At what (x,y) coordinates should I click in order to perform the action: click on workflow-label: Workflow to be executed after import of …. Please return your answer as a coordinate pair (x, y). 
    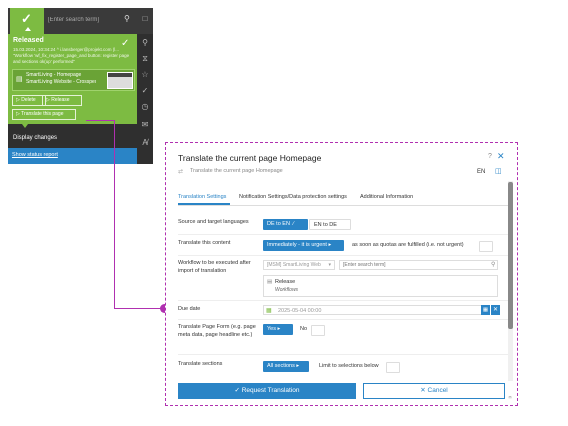
    Looking at the image, I should click on (214, 267).